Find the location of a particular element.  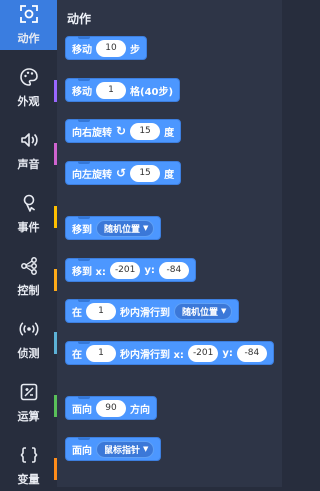

category-sensing: 侦测 is located at coordinates (28, 340).